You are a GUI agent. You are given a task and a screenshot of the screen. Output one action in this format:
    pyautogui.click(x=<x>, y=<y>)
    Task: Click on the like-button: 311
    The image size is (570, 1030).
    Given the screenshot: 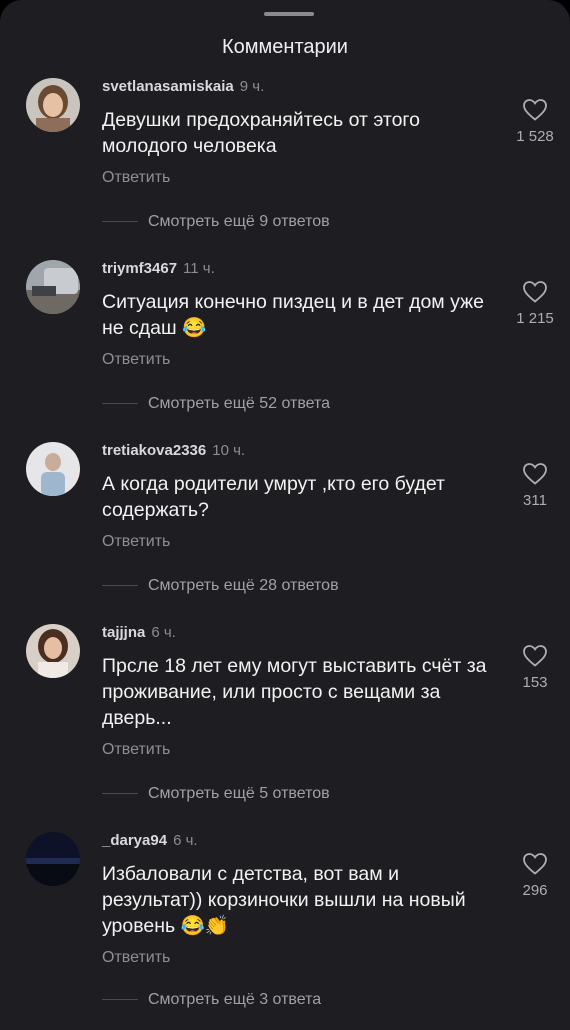 What is the action you would take?
    pyautogui.click(x=535, y=485)
    